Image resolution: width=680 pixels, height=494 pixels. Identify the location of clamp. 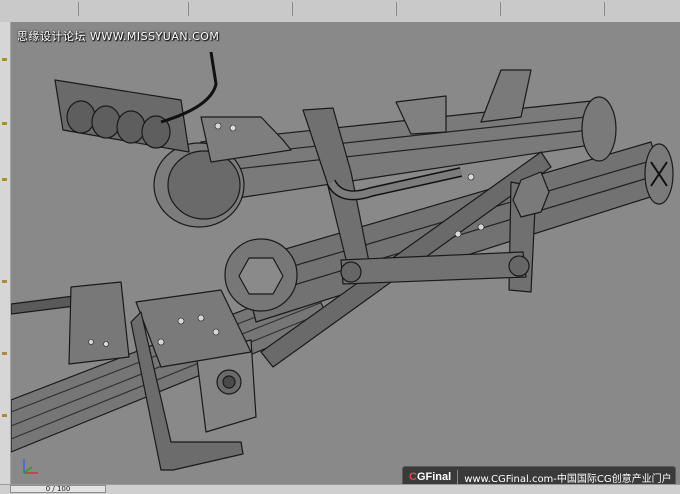
(99, 323).